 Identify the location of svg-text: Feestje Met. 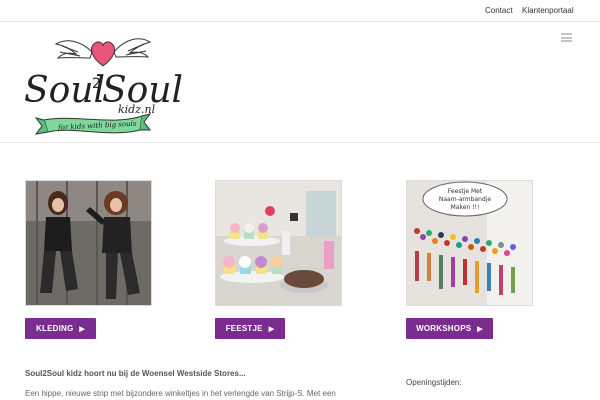
(465, 191).